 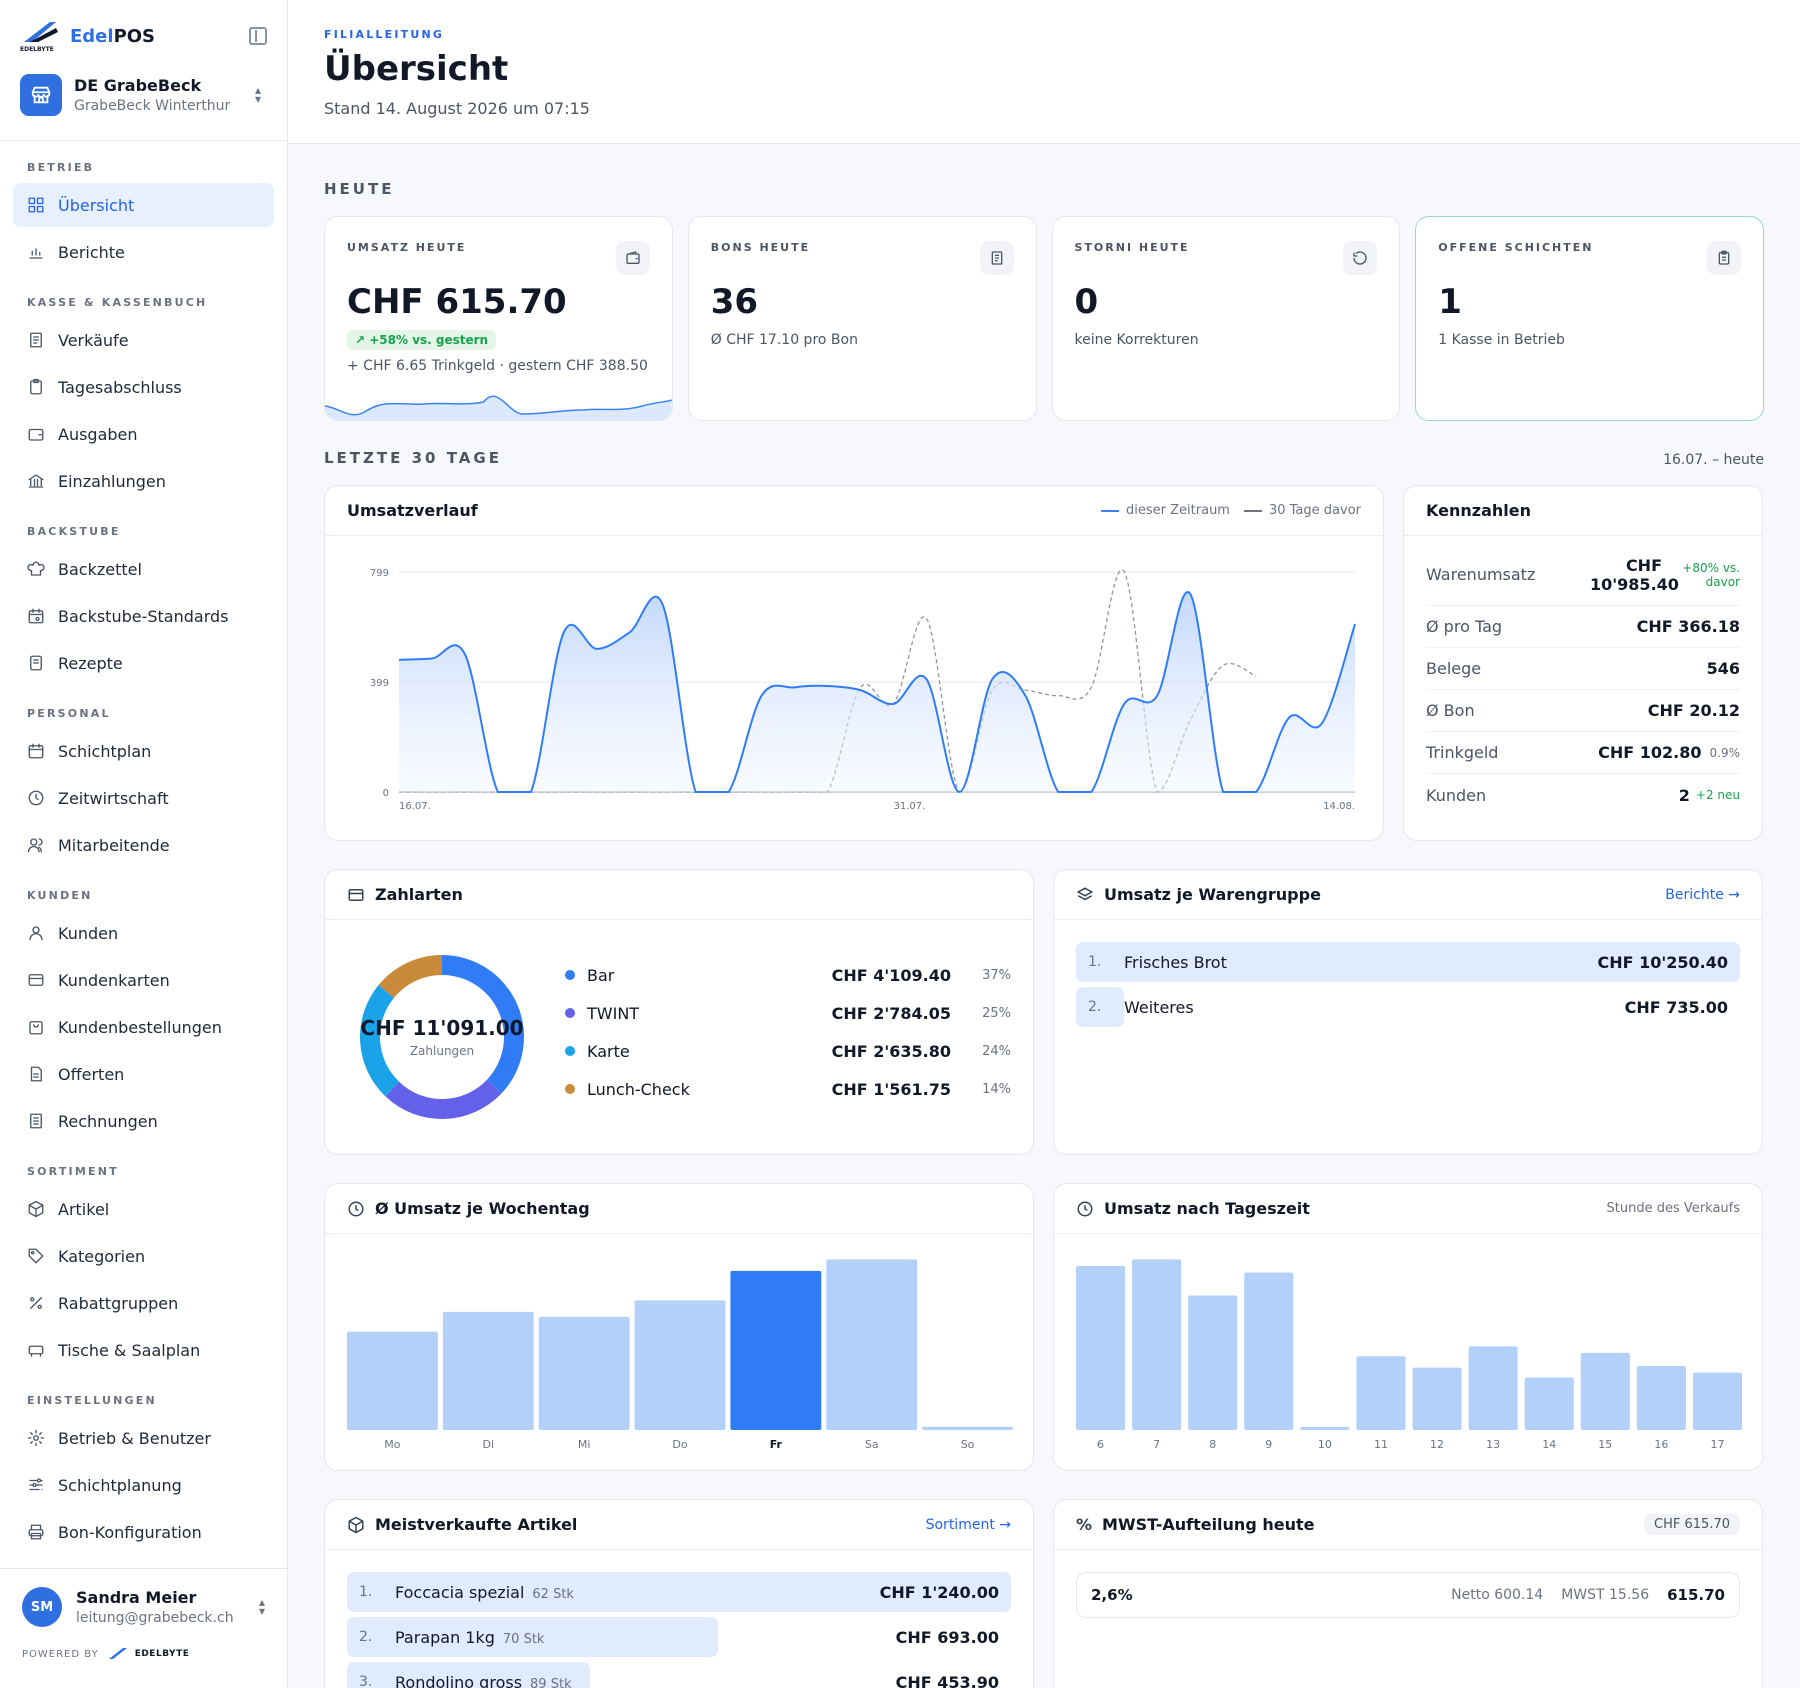 I want to click on sidebar-item-kategorien: Kategorien, so click(x=143, y=1256).